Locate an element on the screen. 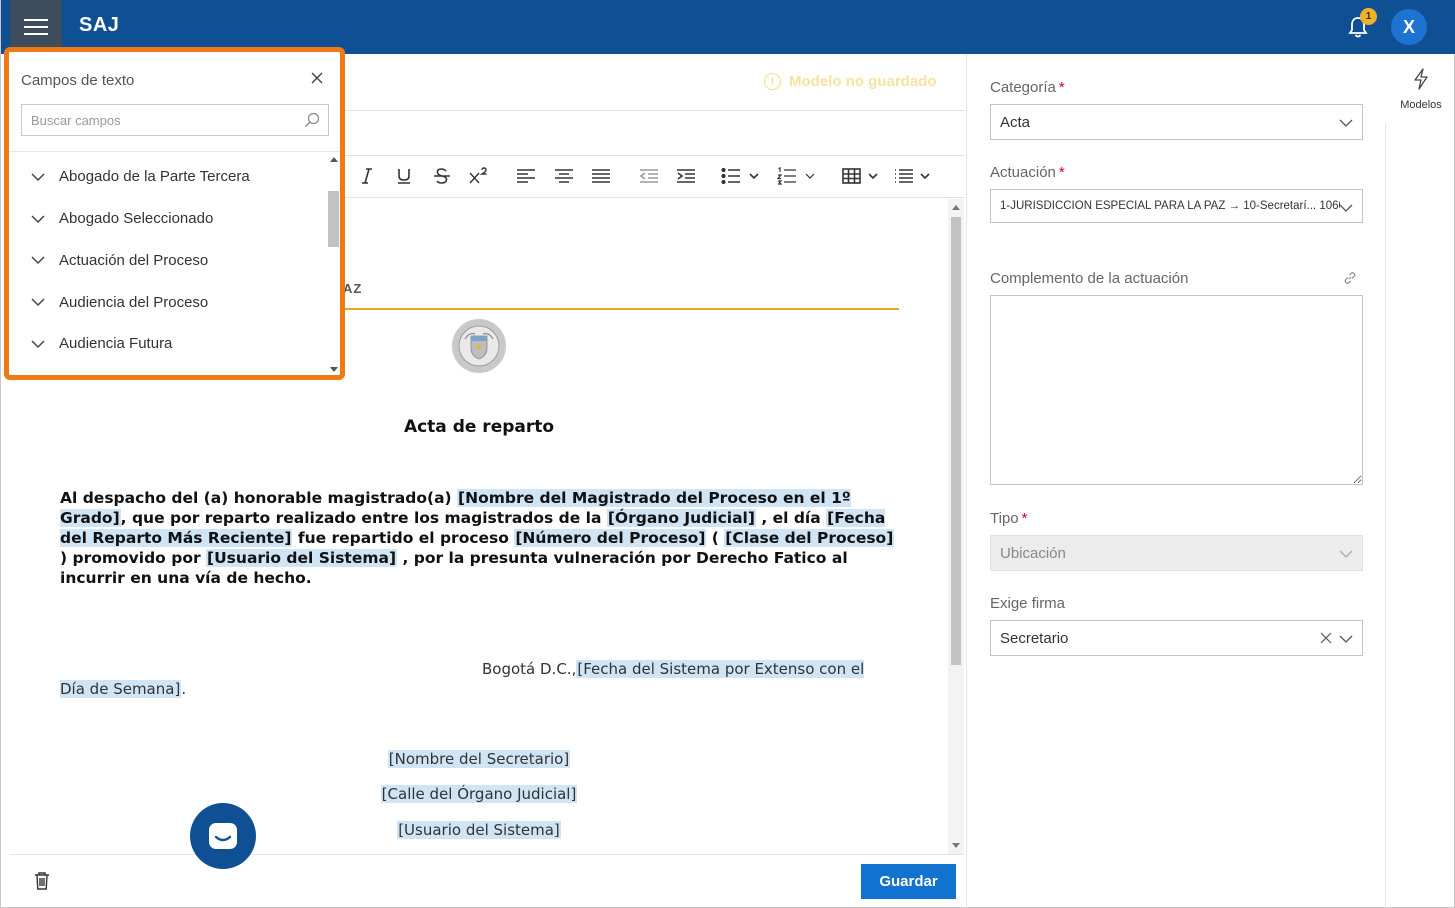 The width and height of the screenshot is (1455, 908). outdent-icon is located at coordinates (648, 176).